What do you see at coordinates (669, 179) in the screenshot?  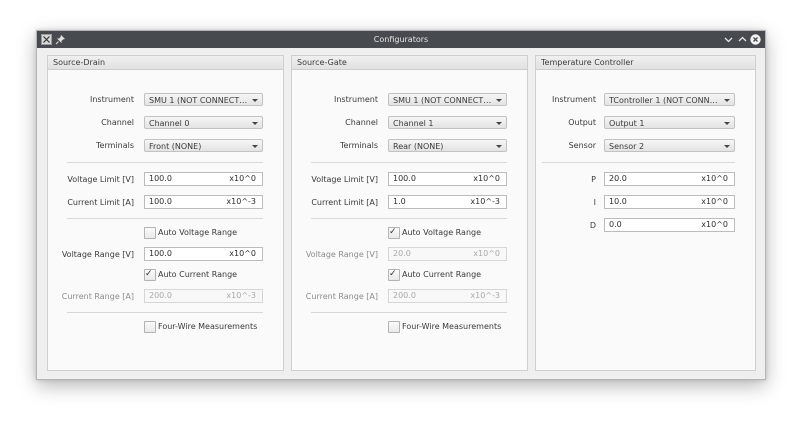 I see `p-field: 20.0 x10^0` at bounding box center [669, 179].